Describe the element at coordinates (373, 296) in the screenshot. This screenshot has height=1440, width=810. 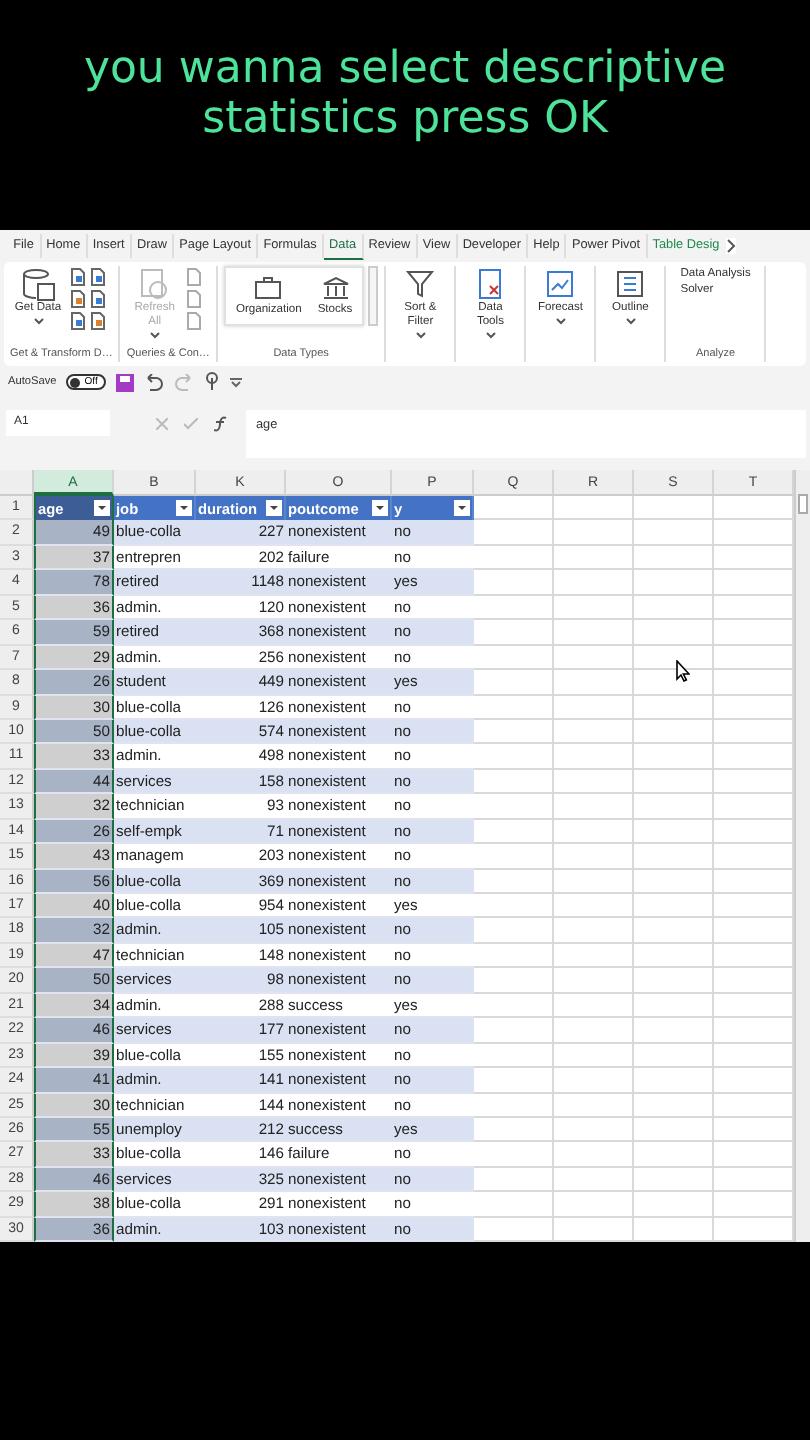
I see `gallery-scrollbar` at that location.